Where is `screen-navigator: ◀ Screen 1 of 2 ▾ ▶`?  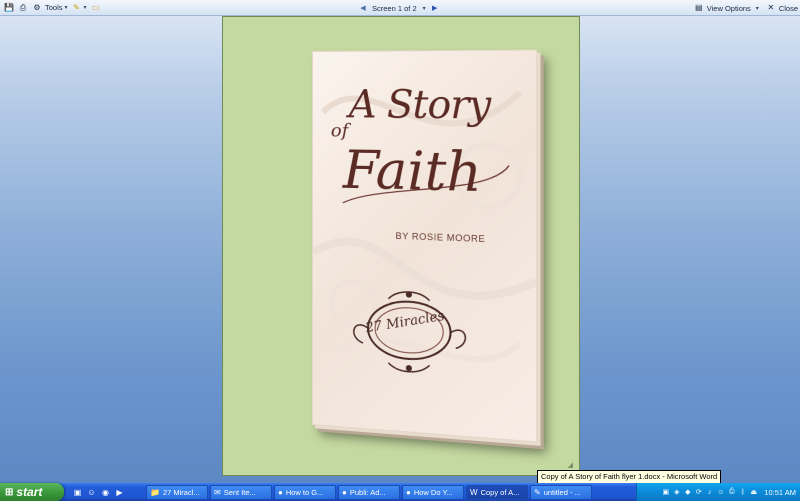 screen-navigator: ◀ Screen 1 of 2 ▾ ▶ is located at coordinates (399, 8).